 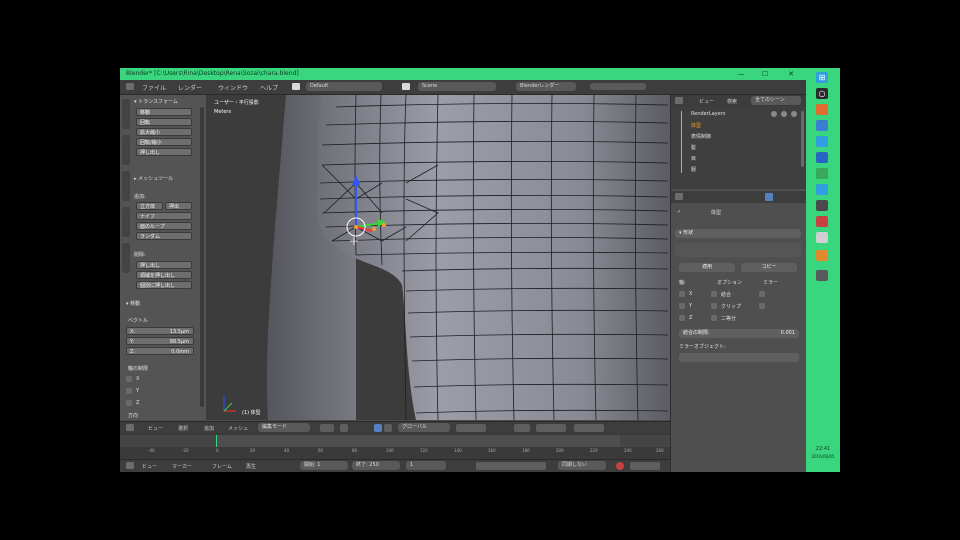 I want to click on mode-dropdown: 編集モード, so click(x=284, y=427).